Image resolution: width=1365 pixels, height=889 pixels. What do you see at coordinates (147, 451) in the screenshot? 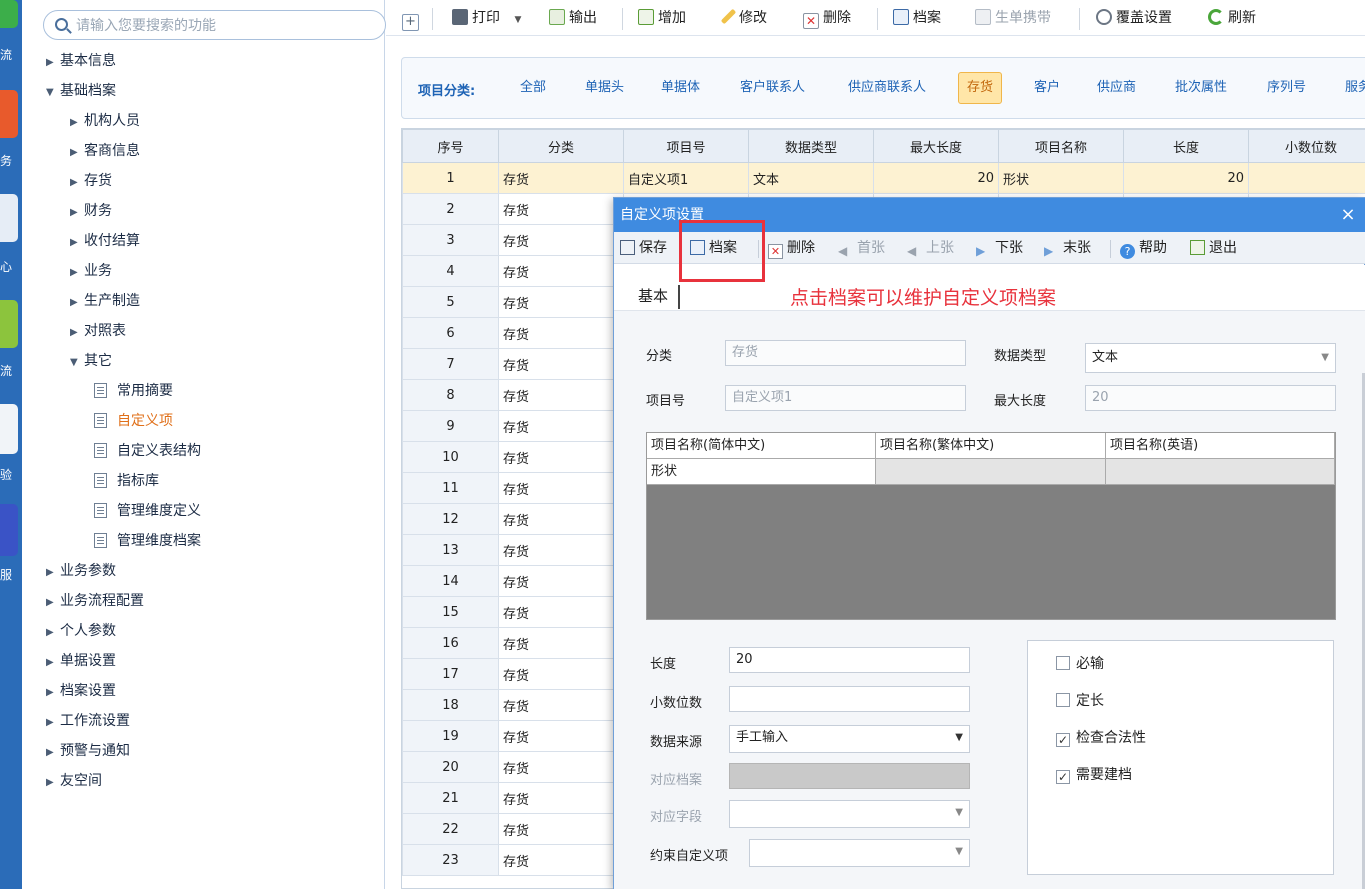
I see `tree-item-custom-table: 自定义表结构` at bounding box center [147, 451].